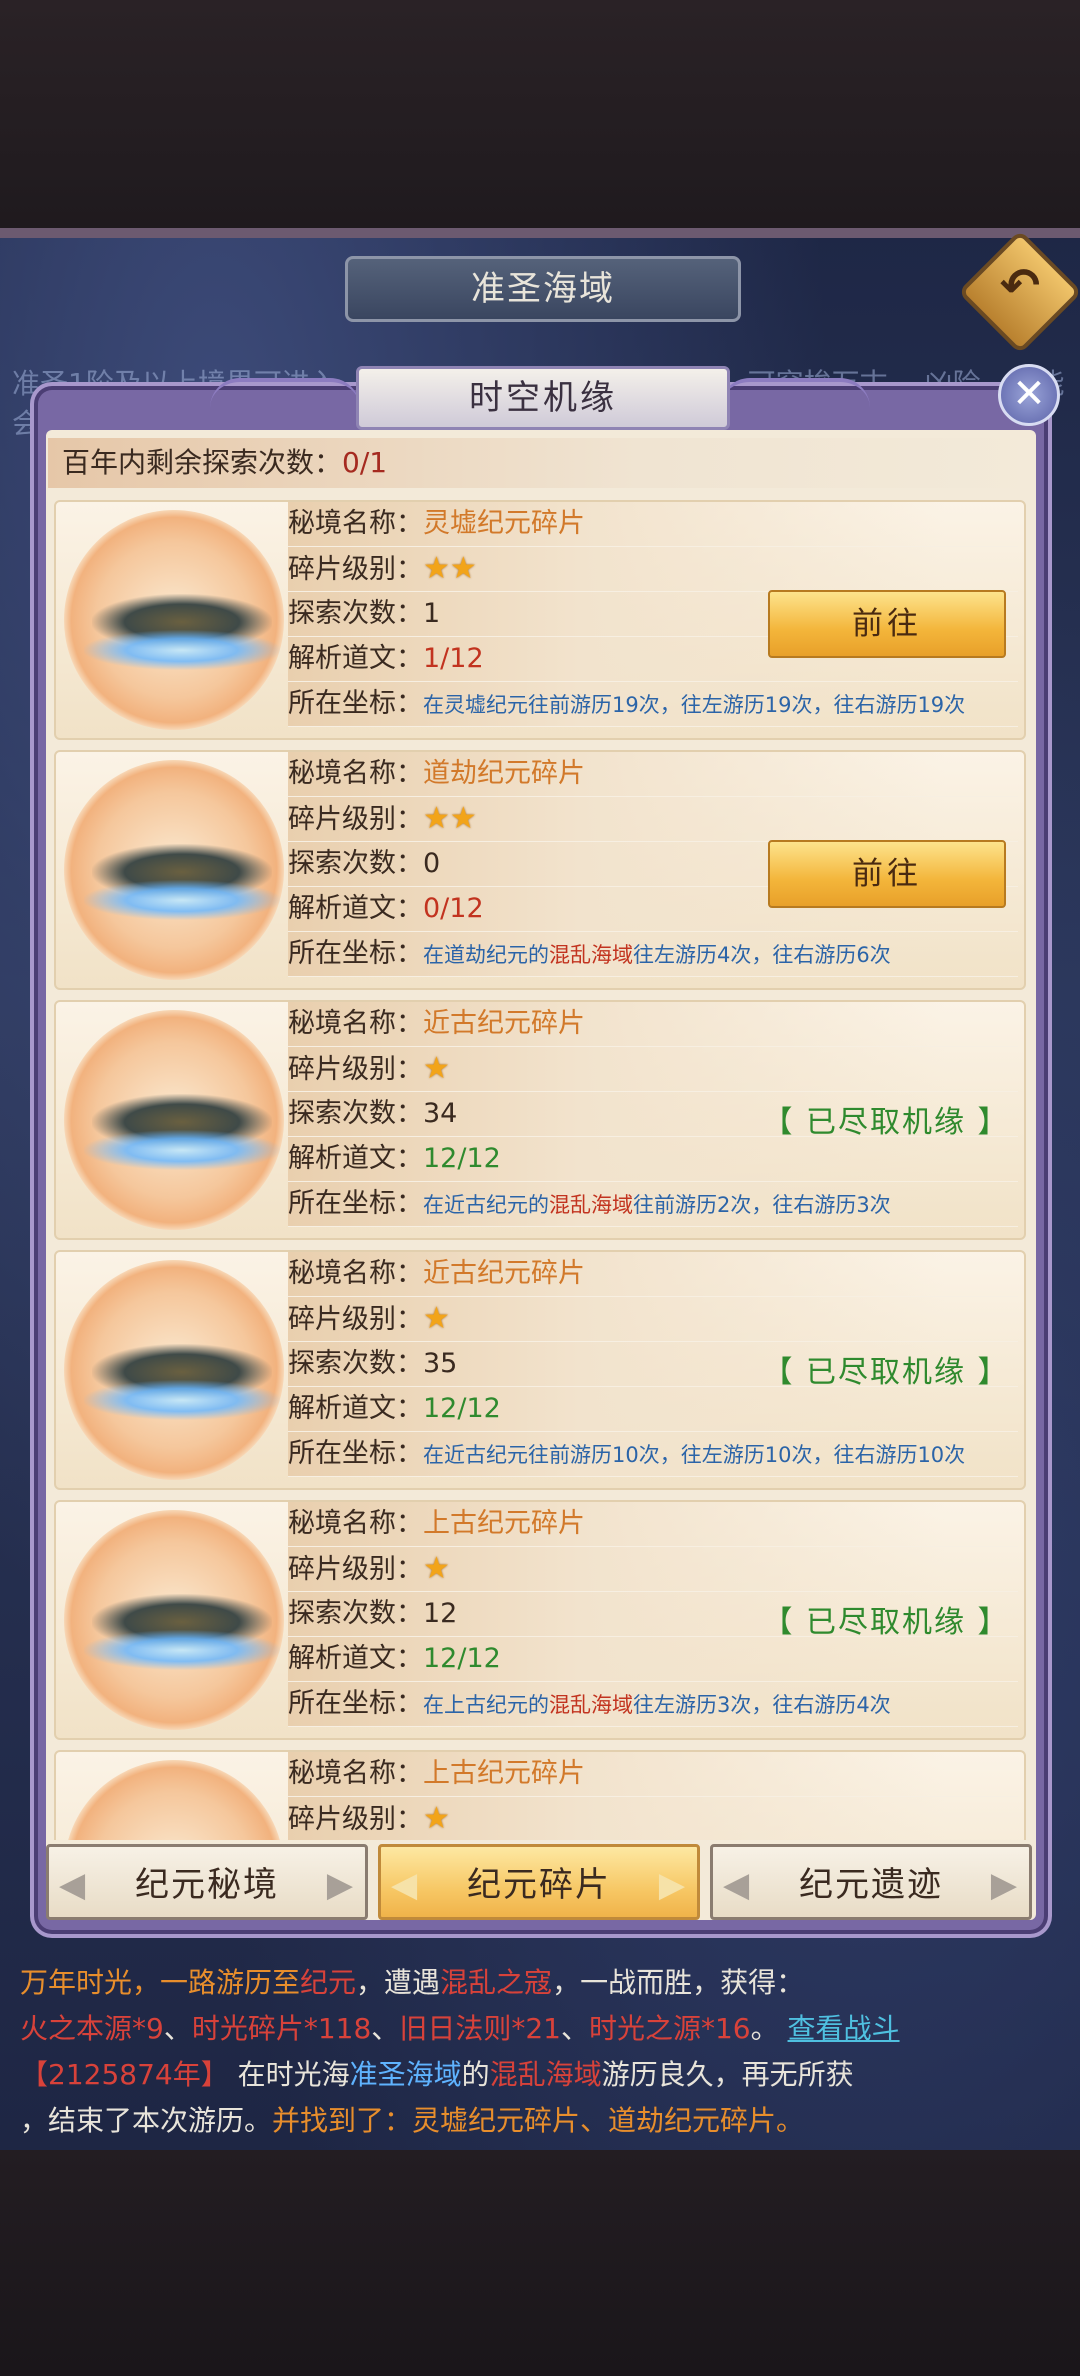 This screenshot has width=1080, height=2376. I want to click on log-reward: 火之本源*9, so click(92, 2028).